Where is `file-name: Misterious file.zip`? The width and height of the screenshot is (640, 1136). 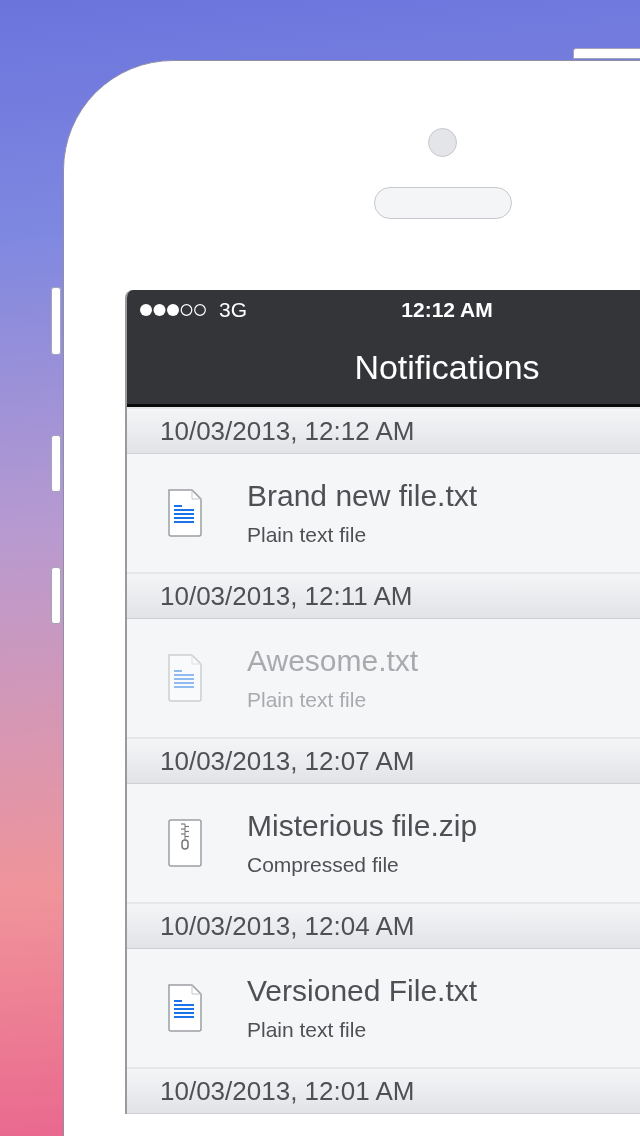
file-name: Misterious file.zip is located at coordinates (362, 826).